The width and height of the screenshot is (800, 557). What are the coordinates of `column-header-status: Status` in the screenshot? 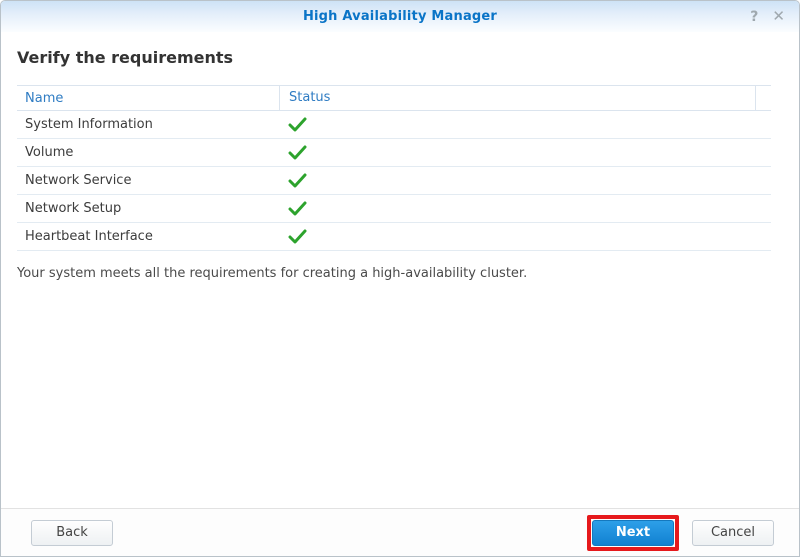 It's located at (517, 98).